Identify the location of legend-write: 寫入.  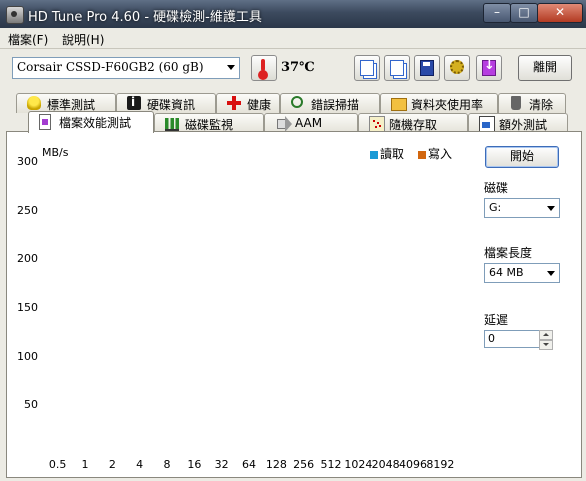
(435, 153).